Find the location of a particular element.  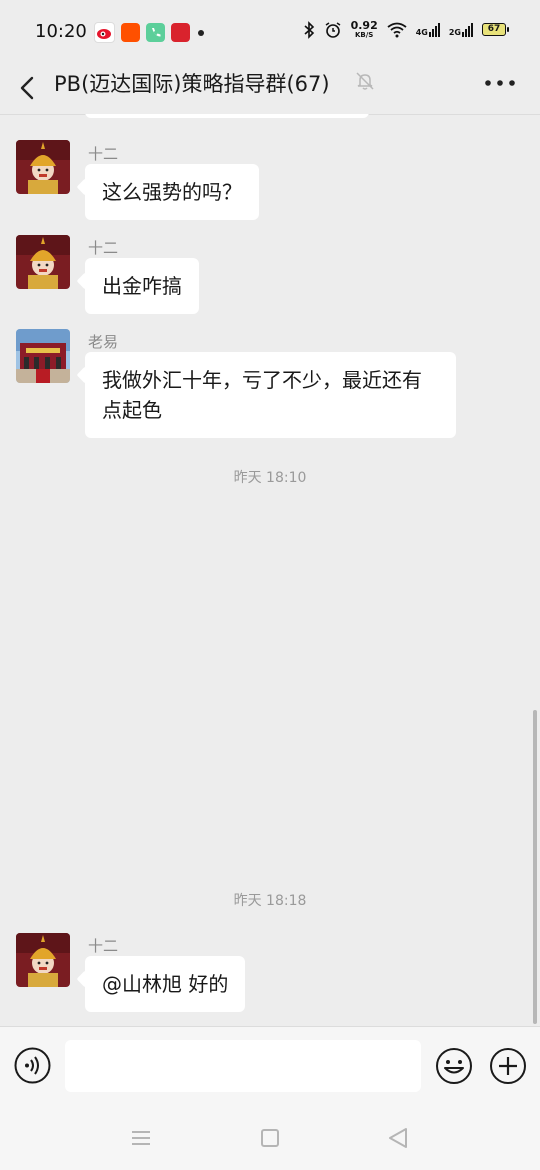

message-text: 这么强势的吗？ is located at coordinates (172, 192).